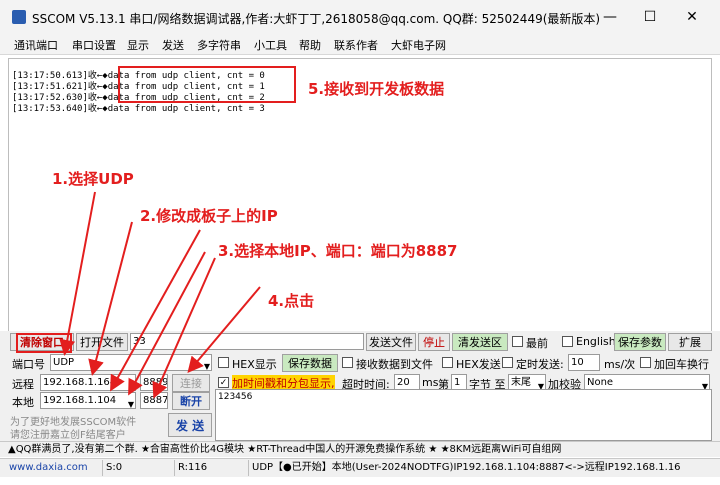 This screenshot has width=720, height=485. I want to click on timed-send-label: 定时发送:, so click(540, 364).